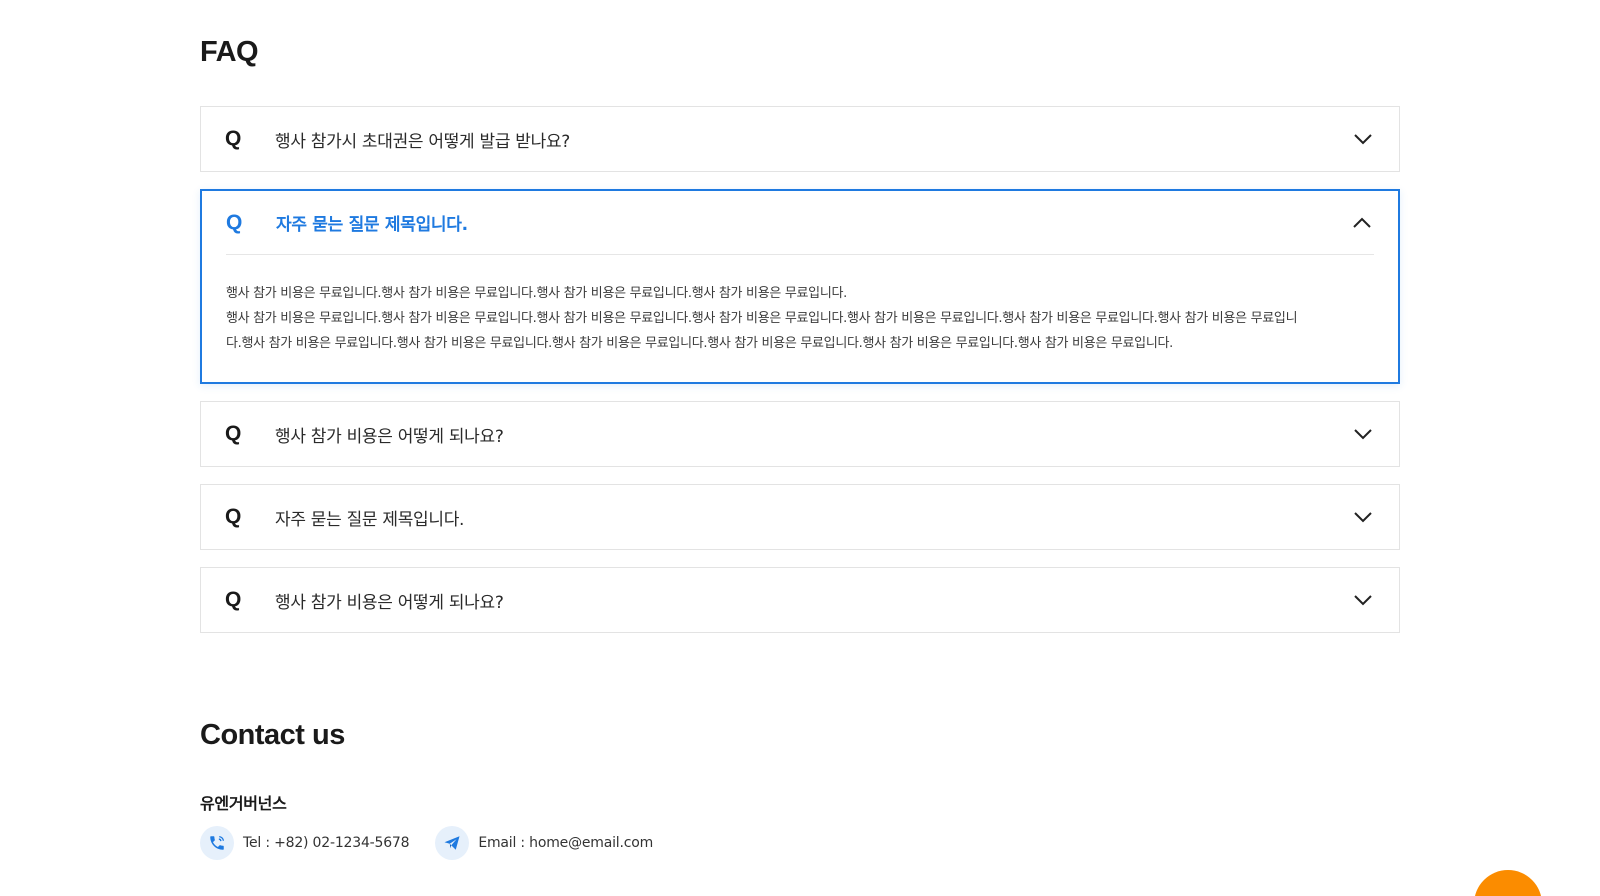 The height and width of the screenshot is (896, 1600). I want to click on contact-email: Email : home@email.com, so click(544, 843).